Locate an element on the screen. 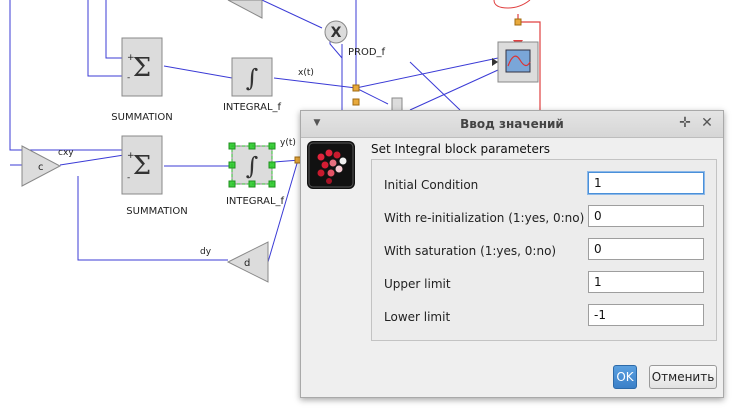  gain-c-block: c is located at coordinates (41, 166).